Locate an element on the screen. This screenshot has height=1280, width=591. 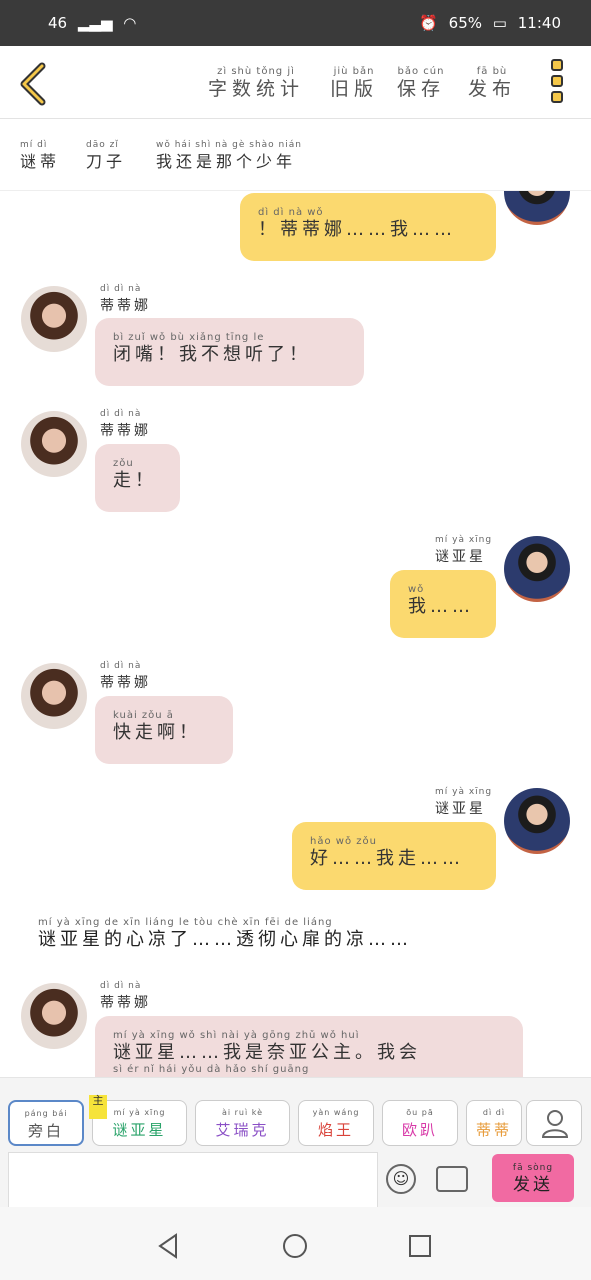
publish-button: fā bù 发布 is located at coordinates (492, 83).